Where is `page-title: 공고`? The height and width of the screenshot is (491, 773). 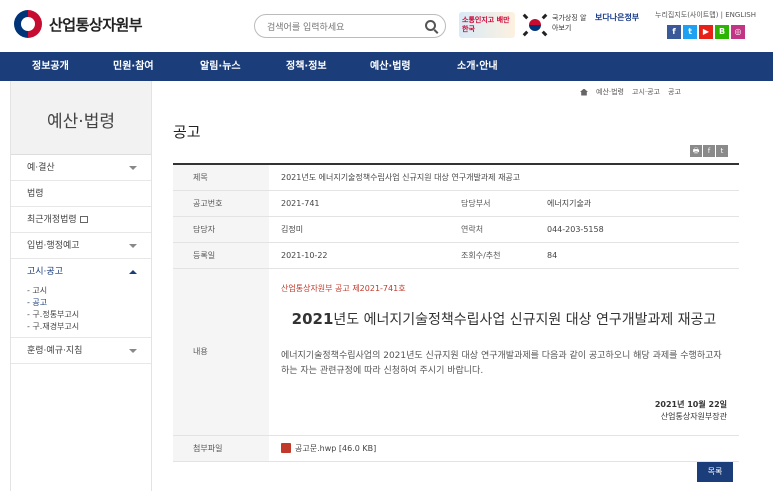
page-title: 공고 is located at coordinates (187, 132).